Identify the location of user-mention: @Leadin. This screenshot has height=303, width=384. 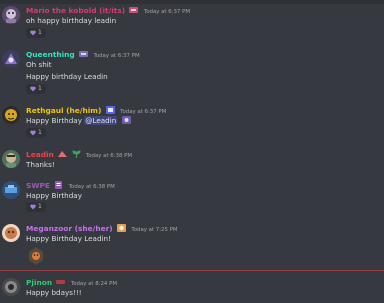
(101, 120).